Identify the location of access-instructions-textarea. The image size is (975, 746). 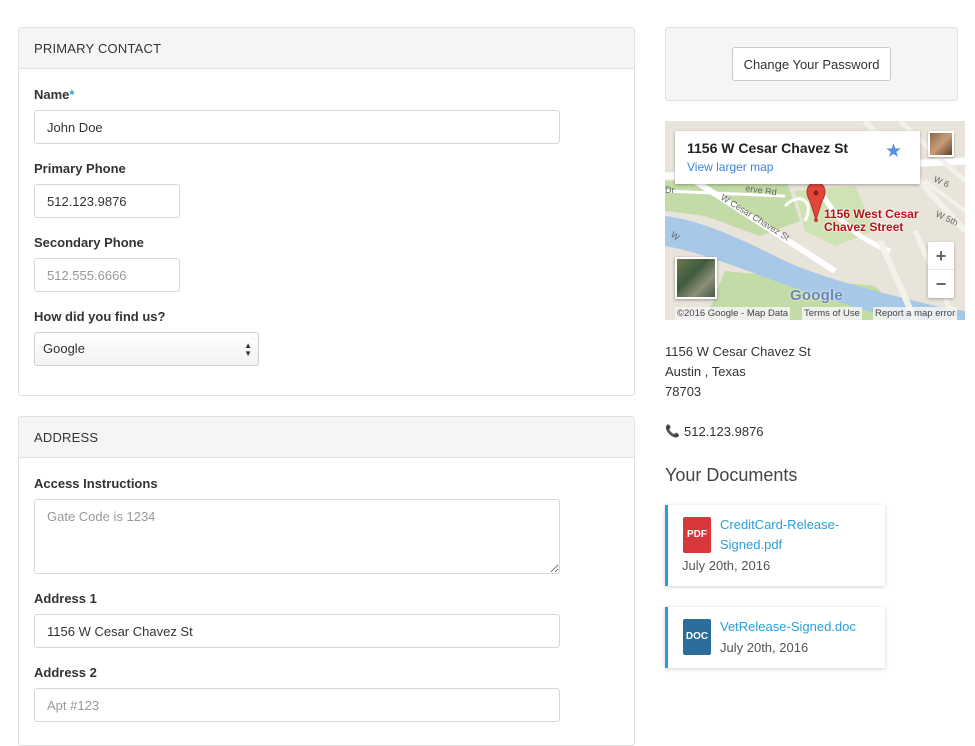
(297, 536).